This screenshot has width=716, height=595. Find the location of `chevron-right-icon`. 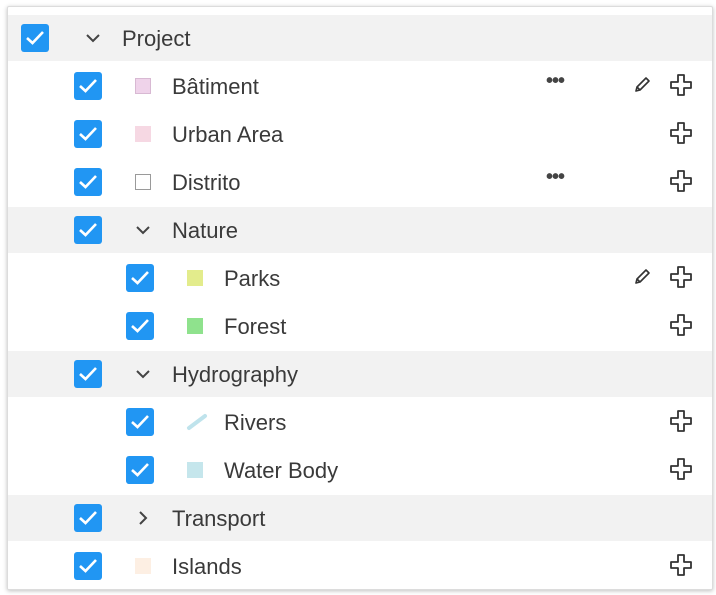

chevron-right-icon is located at coordinates (143, 518).